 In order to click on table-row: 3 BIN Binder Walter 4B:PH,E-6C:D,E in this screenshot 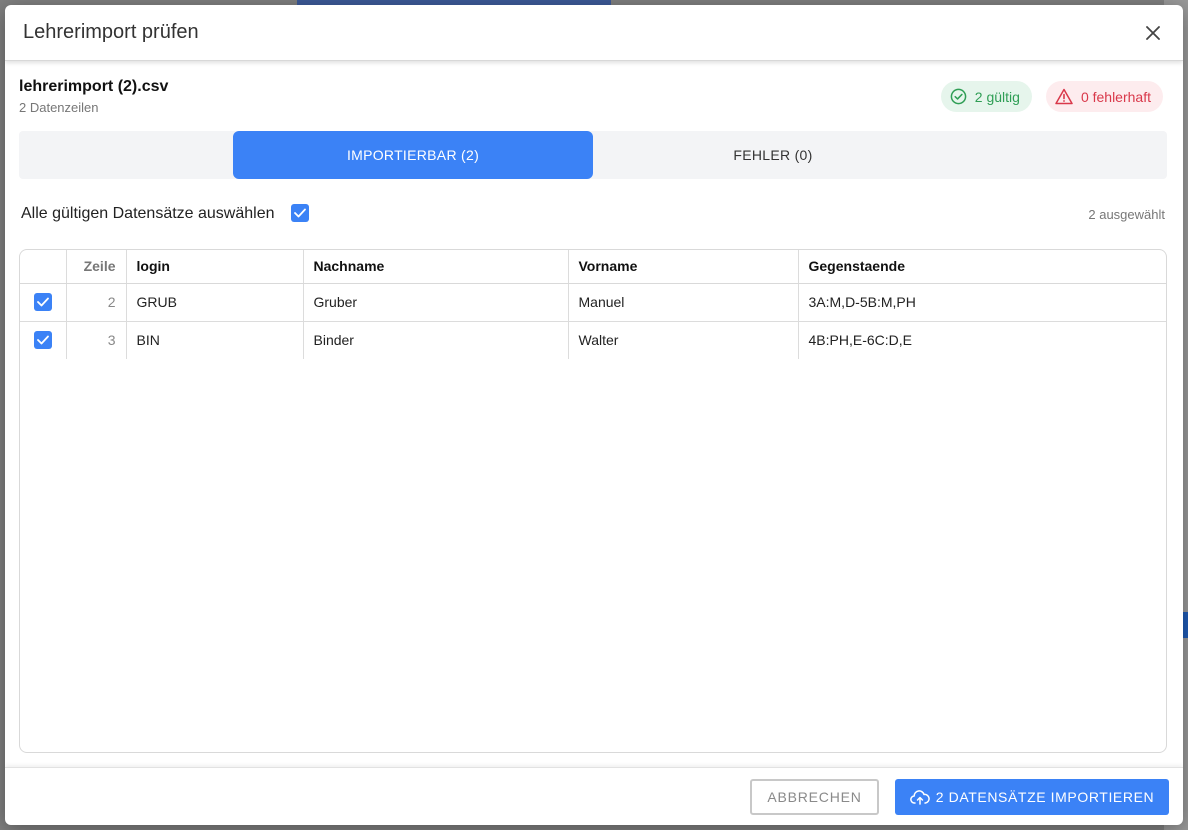, I will do `click(593, 340)`.